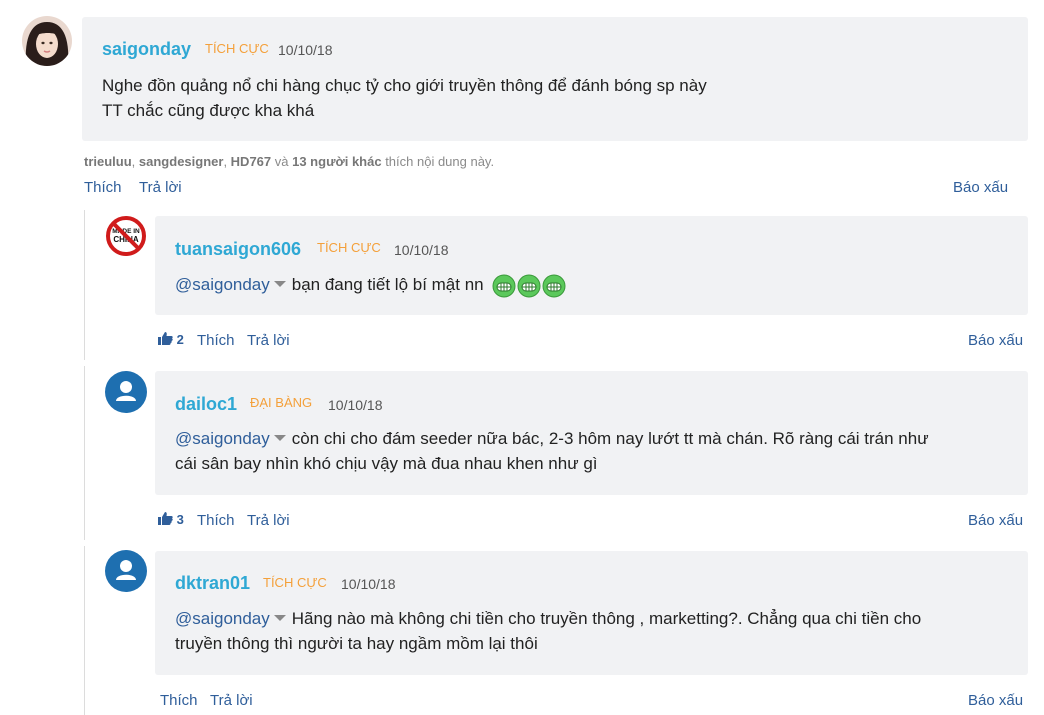 The width and height of the screenshot is (1044, 715). I want to click on user-rank-badge: ĐẠI BÀNG, so click(281, 402).